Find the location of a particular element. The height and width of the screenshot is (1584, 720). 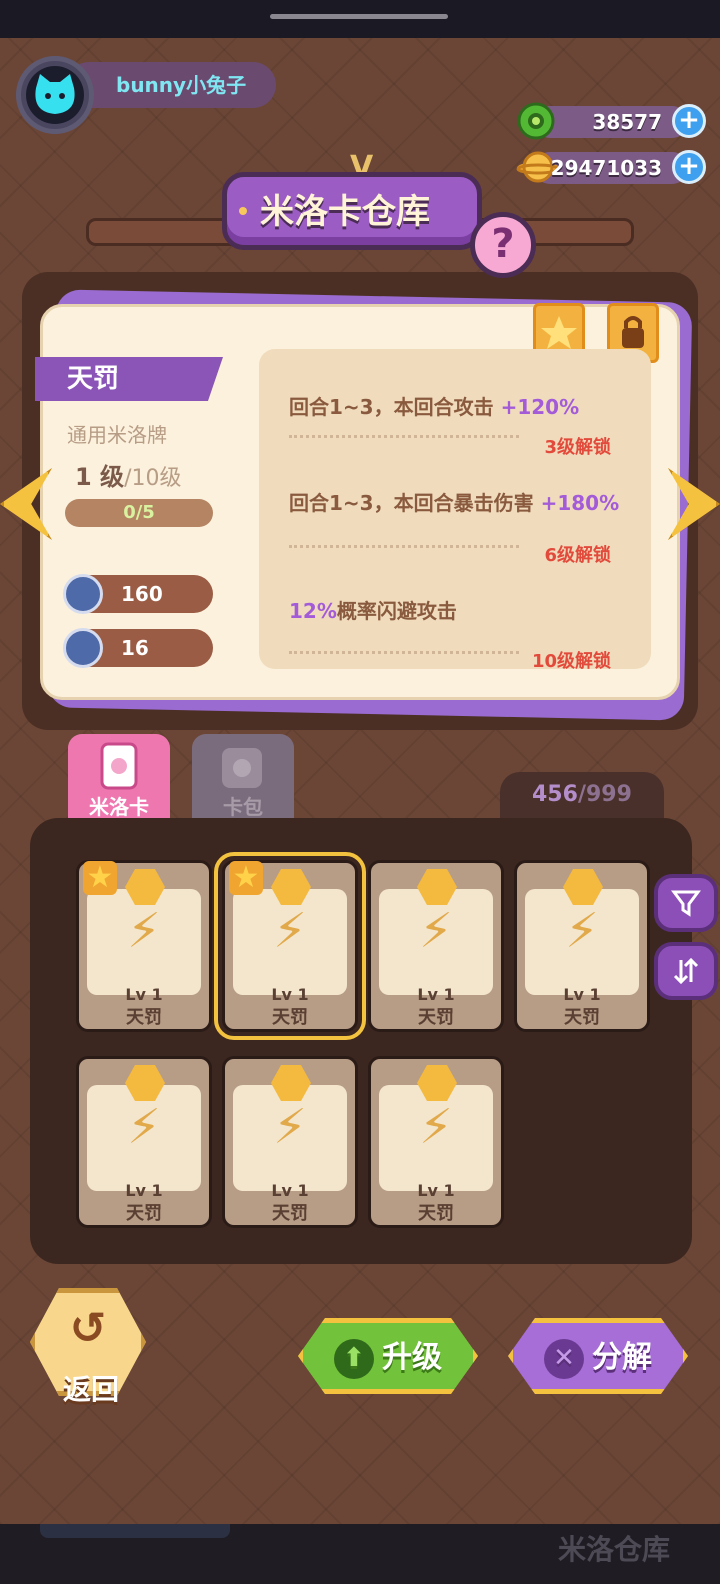

upgrade-button: ⬆ 升级 is located at coordinates (388, 1356).